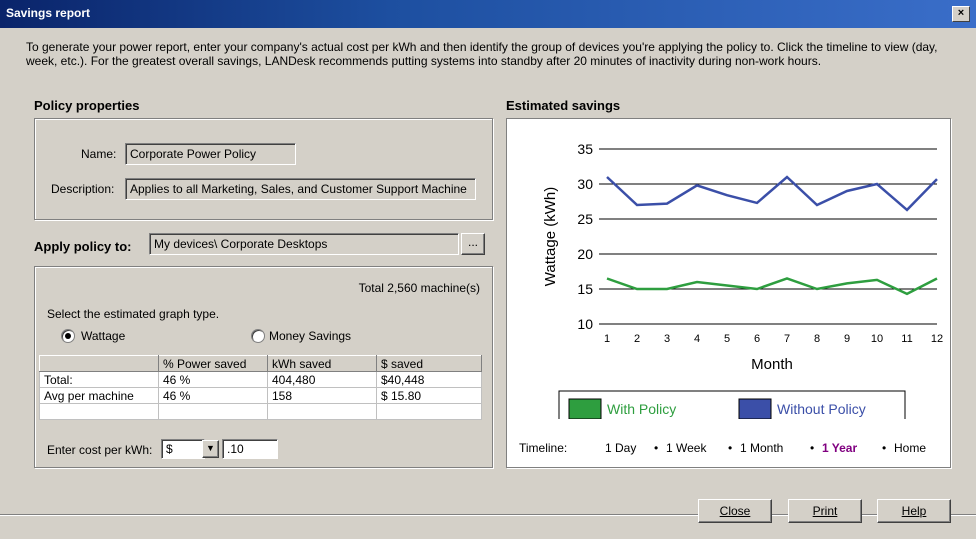 The height and width of the screenshot is (539, 976). I want to click on table-cell: Avg per machine, so click(99, 395).